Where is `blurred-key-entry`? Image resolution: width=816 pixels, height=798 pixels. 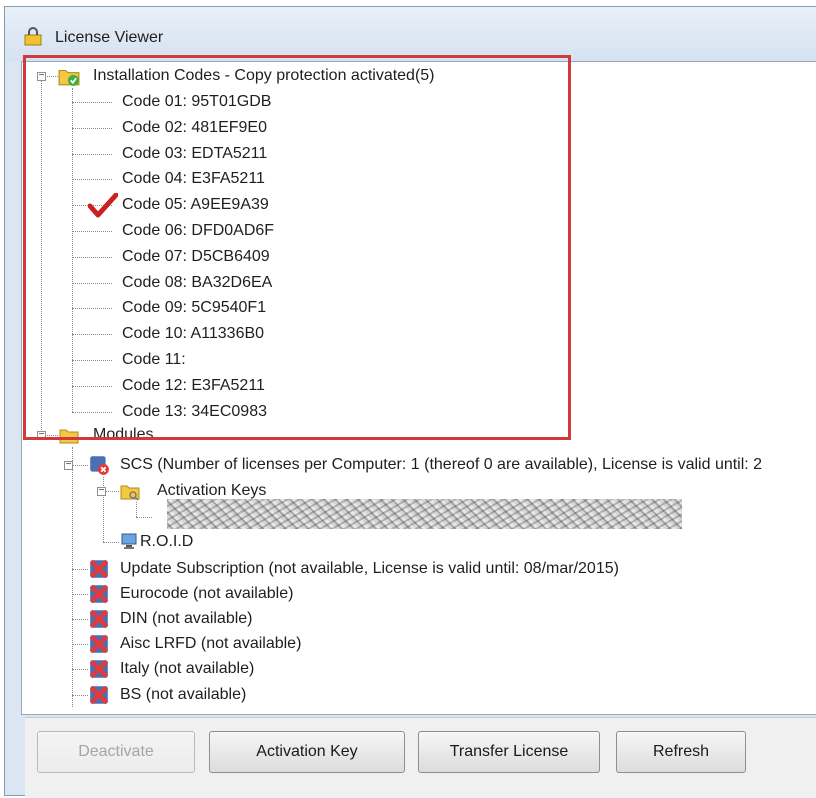 blurred-key-entry is located at coordinates (424, 514).